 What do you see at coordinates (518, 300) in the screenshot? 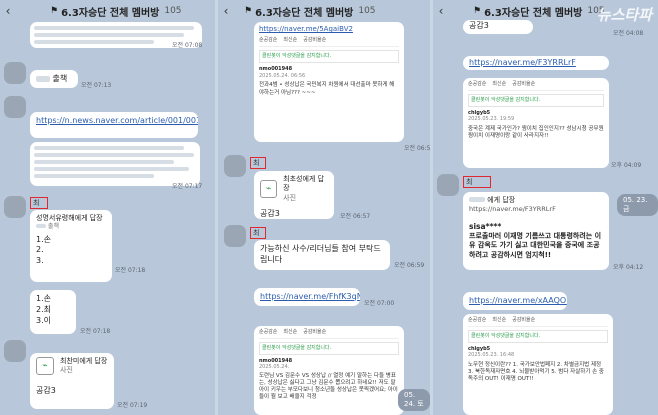
I see `link: https://naver.me/xAAQO7J0` at bounding box center [518, 300].